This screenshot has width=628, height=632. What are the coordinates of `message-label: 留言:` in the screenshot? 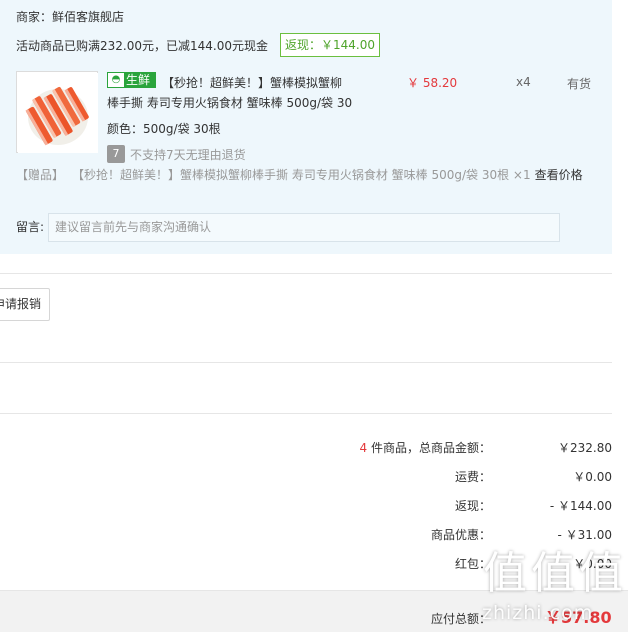 It's located at (30, 227).